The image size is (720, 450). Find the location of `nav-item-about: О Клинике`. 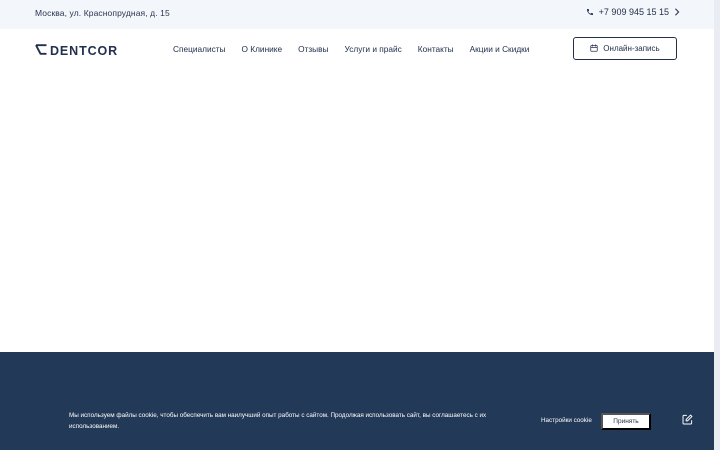

nav-item-about: О Клинике is located at coordinates (262, 49).